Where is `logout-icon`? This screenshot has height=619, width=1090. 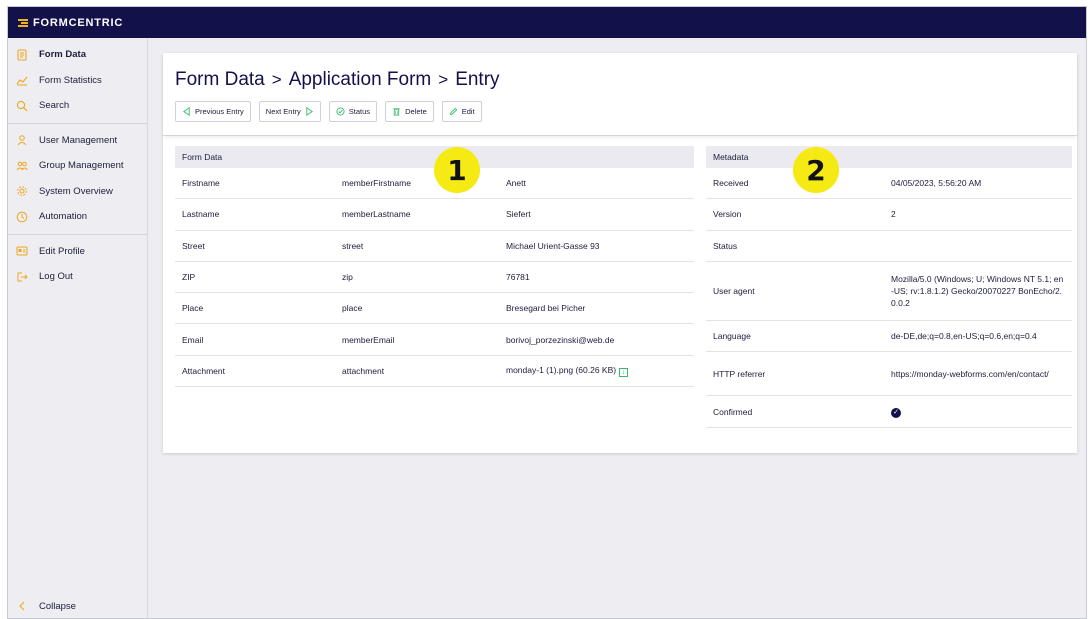
logout-icon is located at coordinates (22, 277).